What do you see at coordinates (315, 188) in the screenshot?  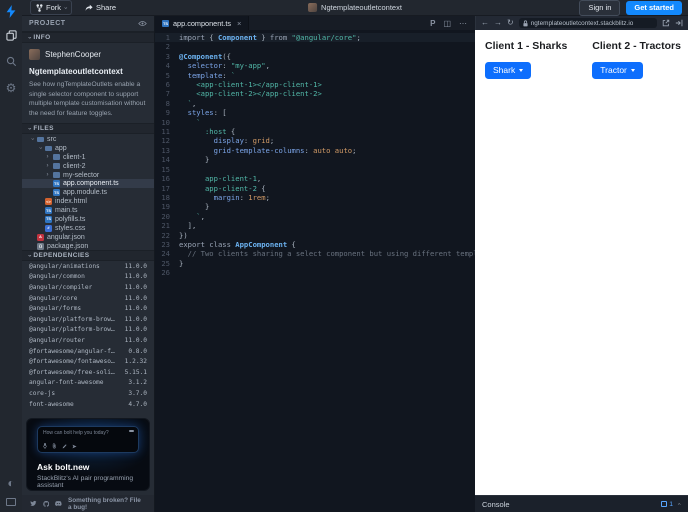 I see `code-line: 17 app-client-2 {` at bounding box center [315, 188].